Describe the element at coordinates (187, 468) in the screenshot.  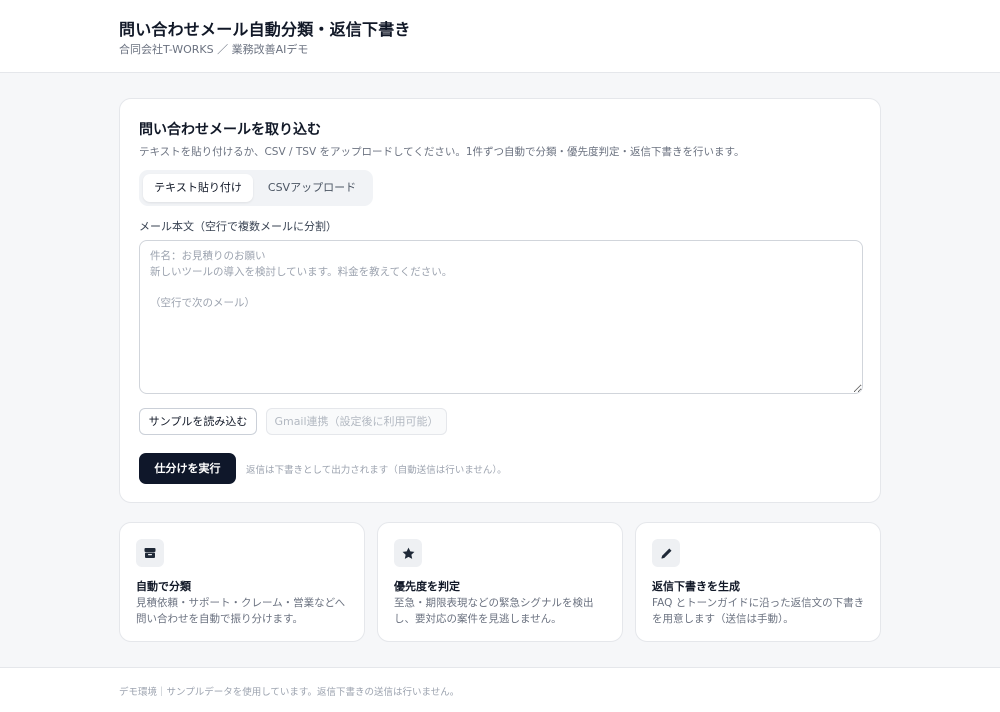
I see `run-classification-button: 仕分けを実行` at that location.